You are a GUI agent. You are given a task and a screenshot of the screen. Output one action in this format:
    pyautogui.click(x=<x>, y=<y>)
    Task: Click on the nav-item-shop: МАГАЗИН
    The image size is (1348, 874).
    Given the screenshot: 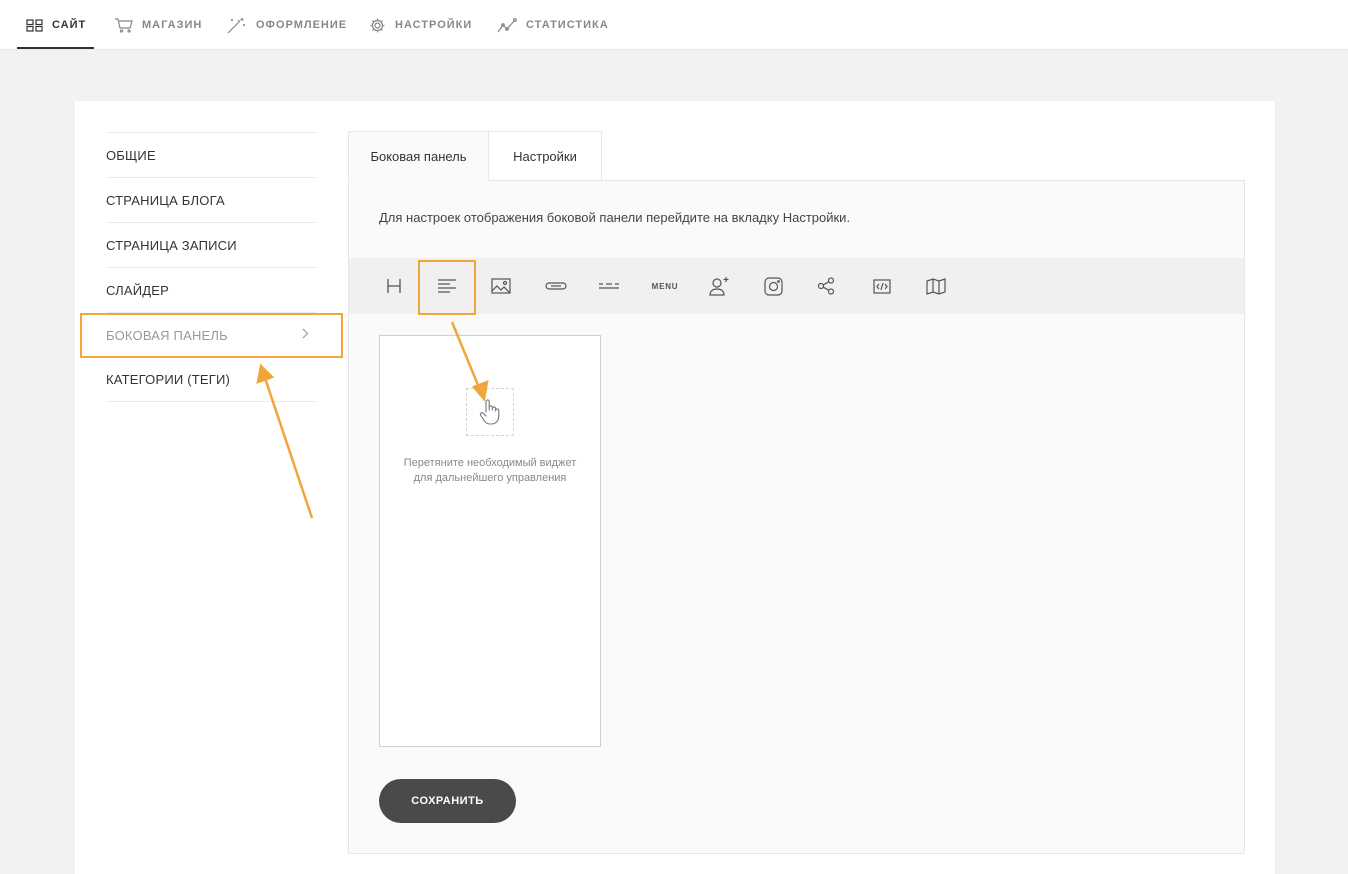 What is the action you would take?
    pyautogui.click(x=158, y=25)
    